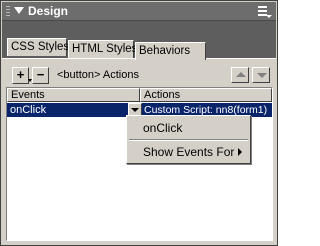  Describe the element at coordinates (265, 12) in the screenshot. I see `panel-options-menu-icon` at that location.